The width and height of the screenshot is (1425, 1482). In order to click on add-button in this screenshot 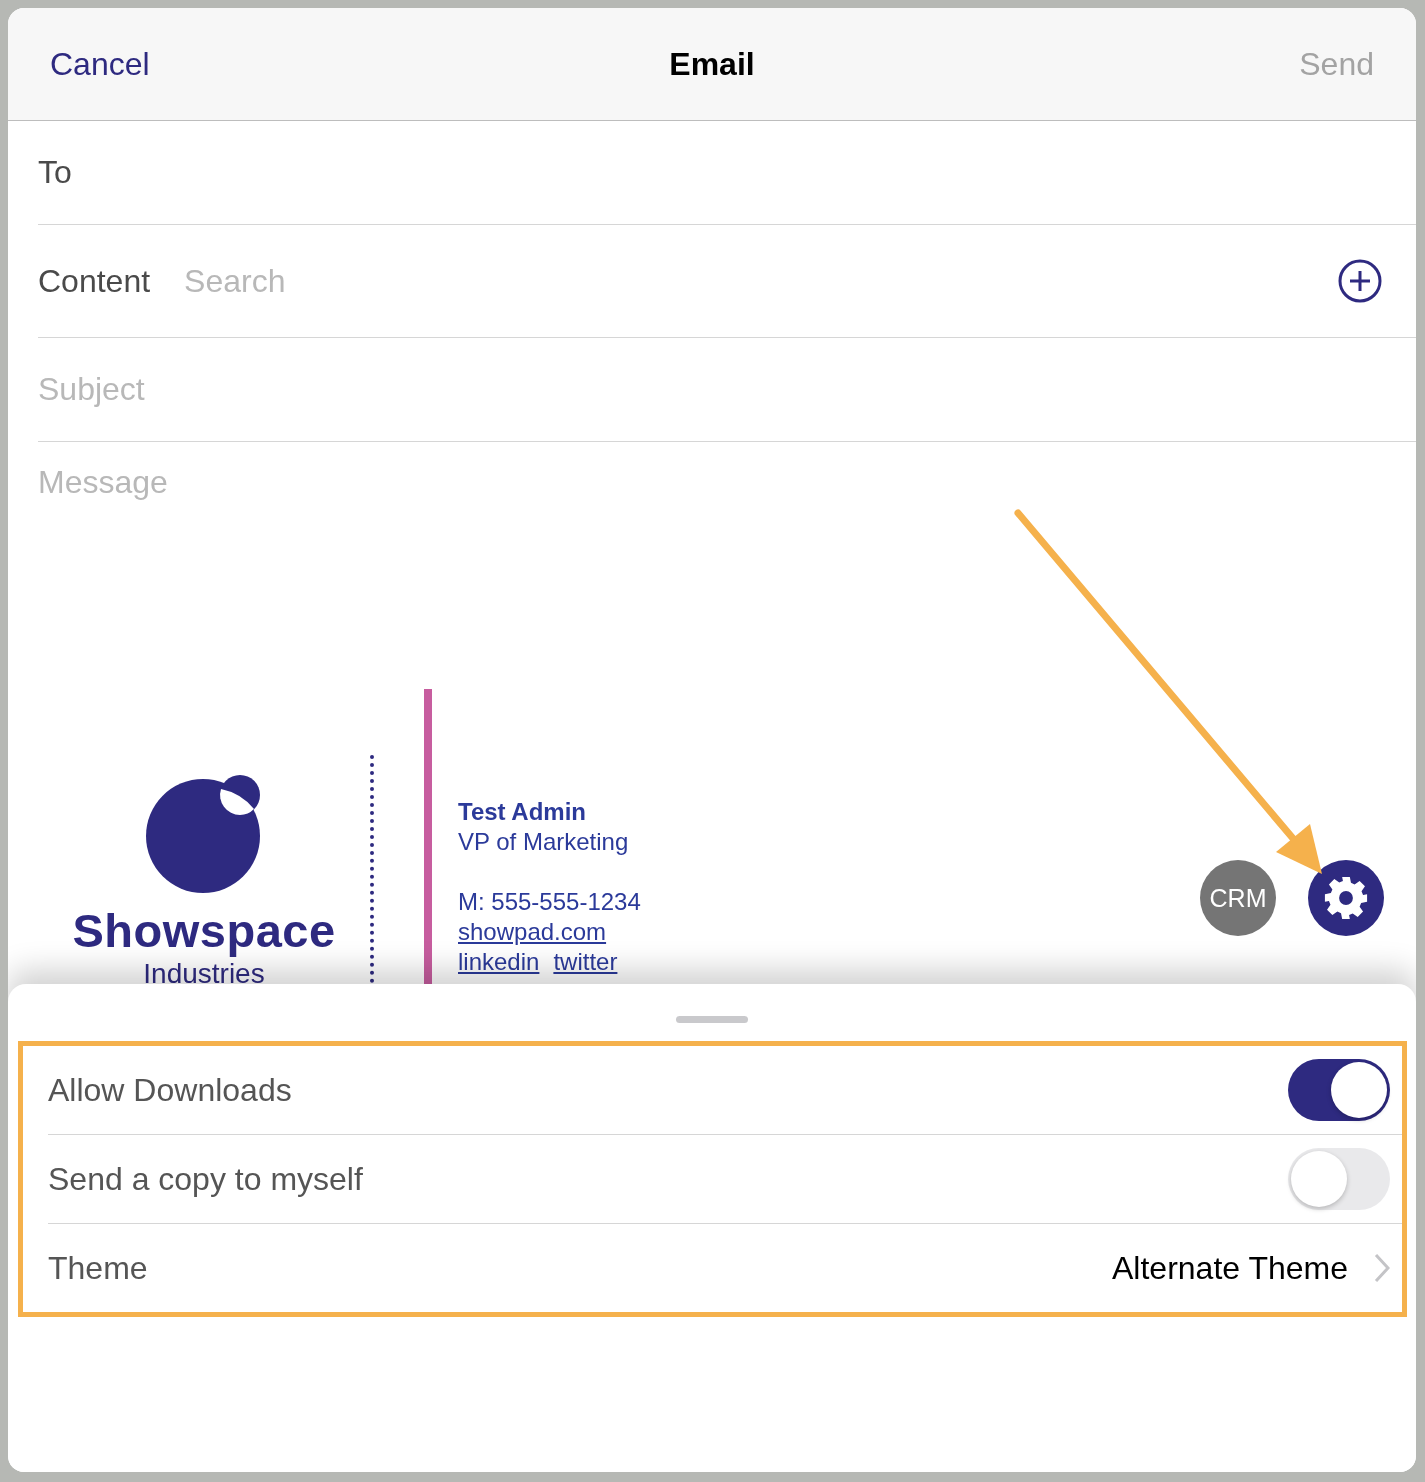, I will do `click(1360, 281)`.